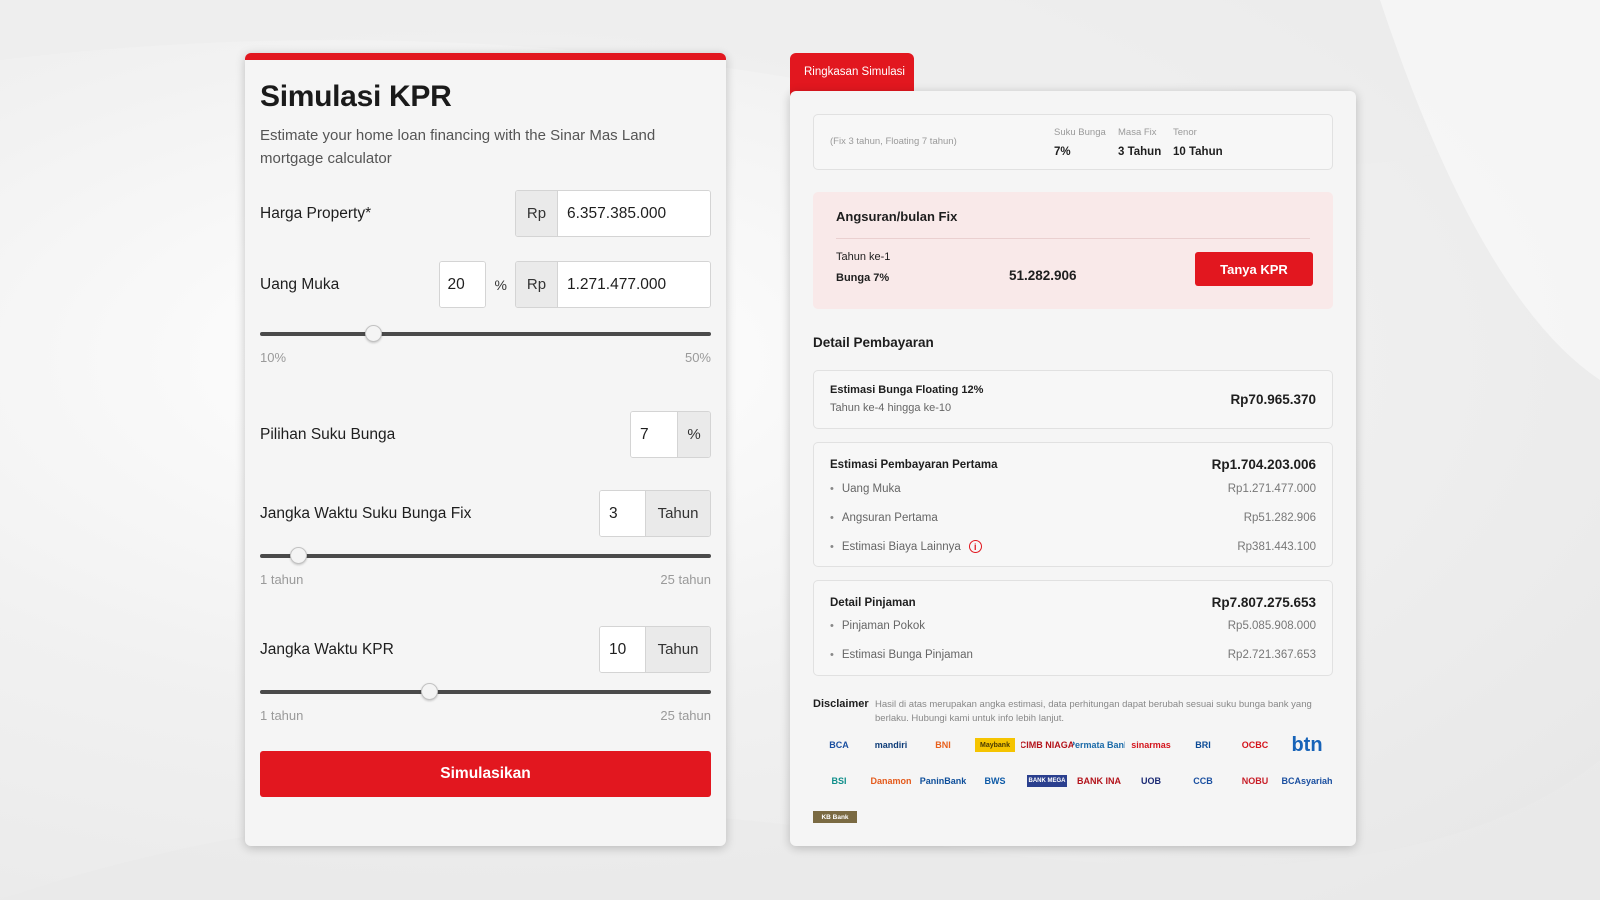  Describe the element at coordinates (485, 213) in the screenshot. I see `property-price-row: Harga Property* Rp` at that location.